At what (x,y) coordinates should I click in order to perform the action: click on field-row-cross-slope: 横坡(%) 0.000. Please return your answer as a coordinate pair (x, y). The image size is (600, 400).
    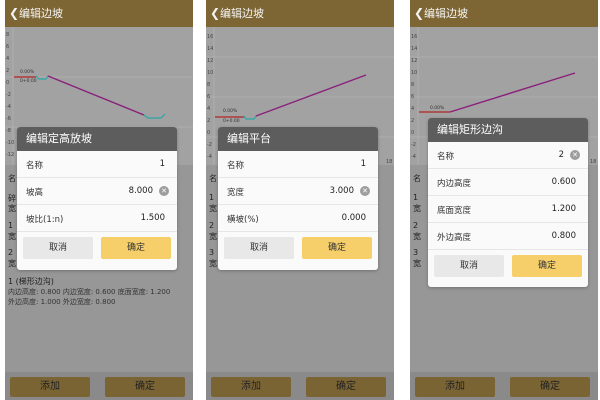
    Looking at the image, I should click on (298, 218).